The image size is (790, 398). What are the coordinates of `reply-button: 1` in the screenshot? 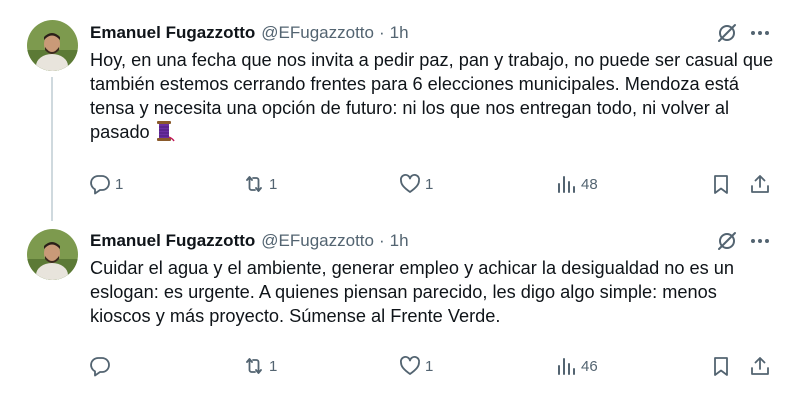 It's located at (106, 184).